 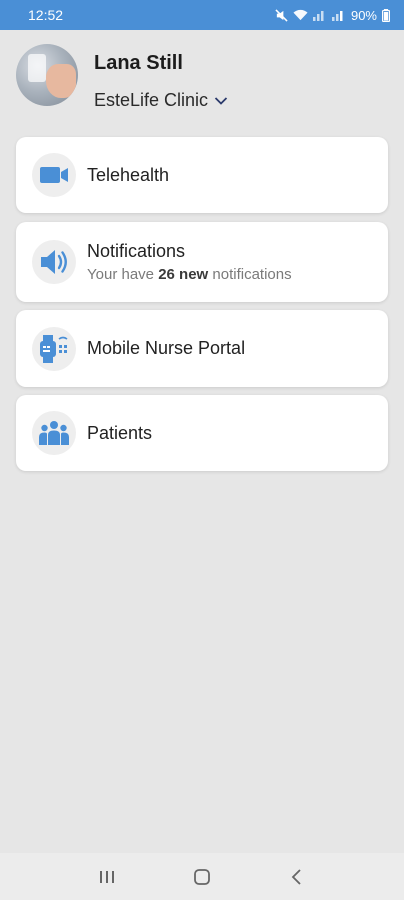 I want to click on clinic-name: EsteLife Clinic, so click(x=151, y=100).